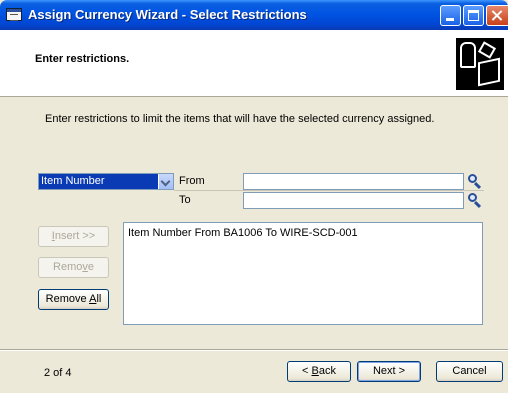  I want to click on to-field, so click(353, 200).